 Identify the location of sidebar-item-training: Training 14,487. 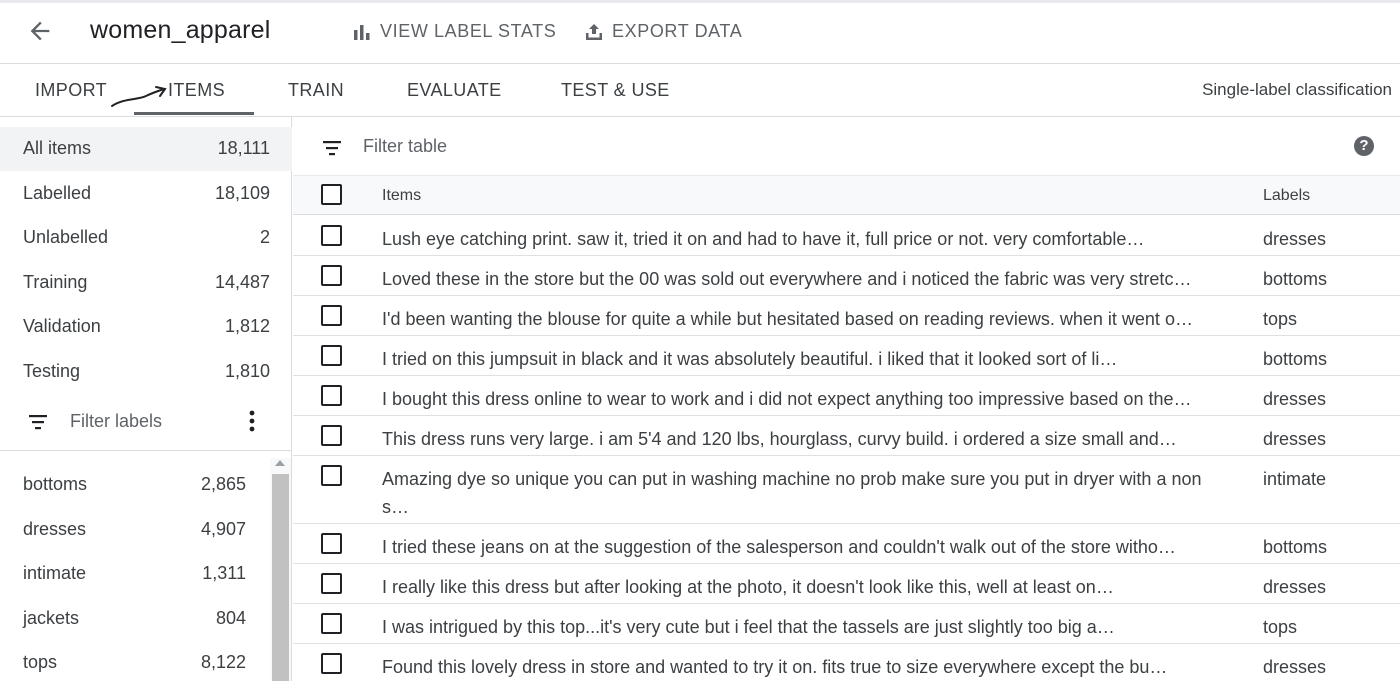
(146, 283).